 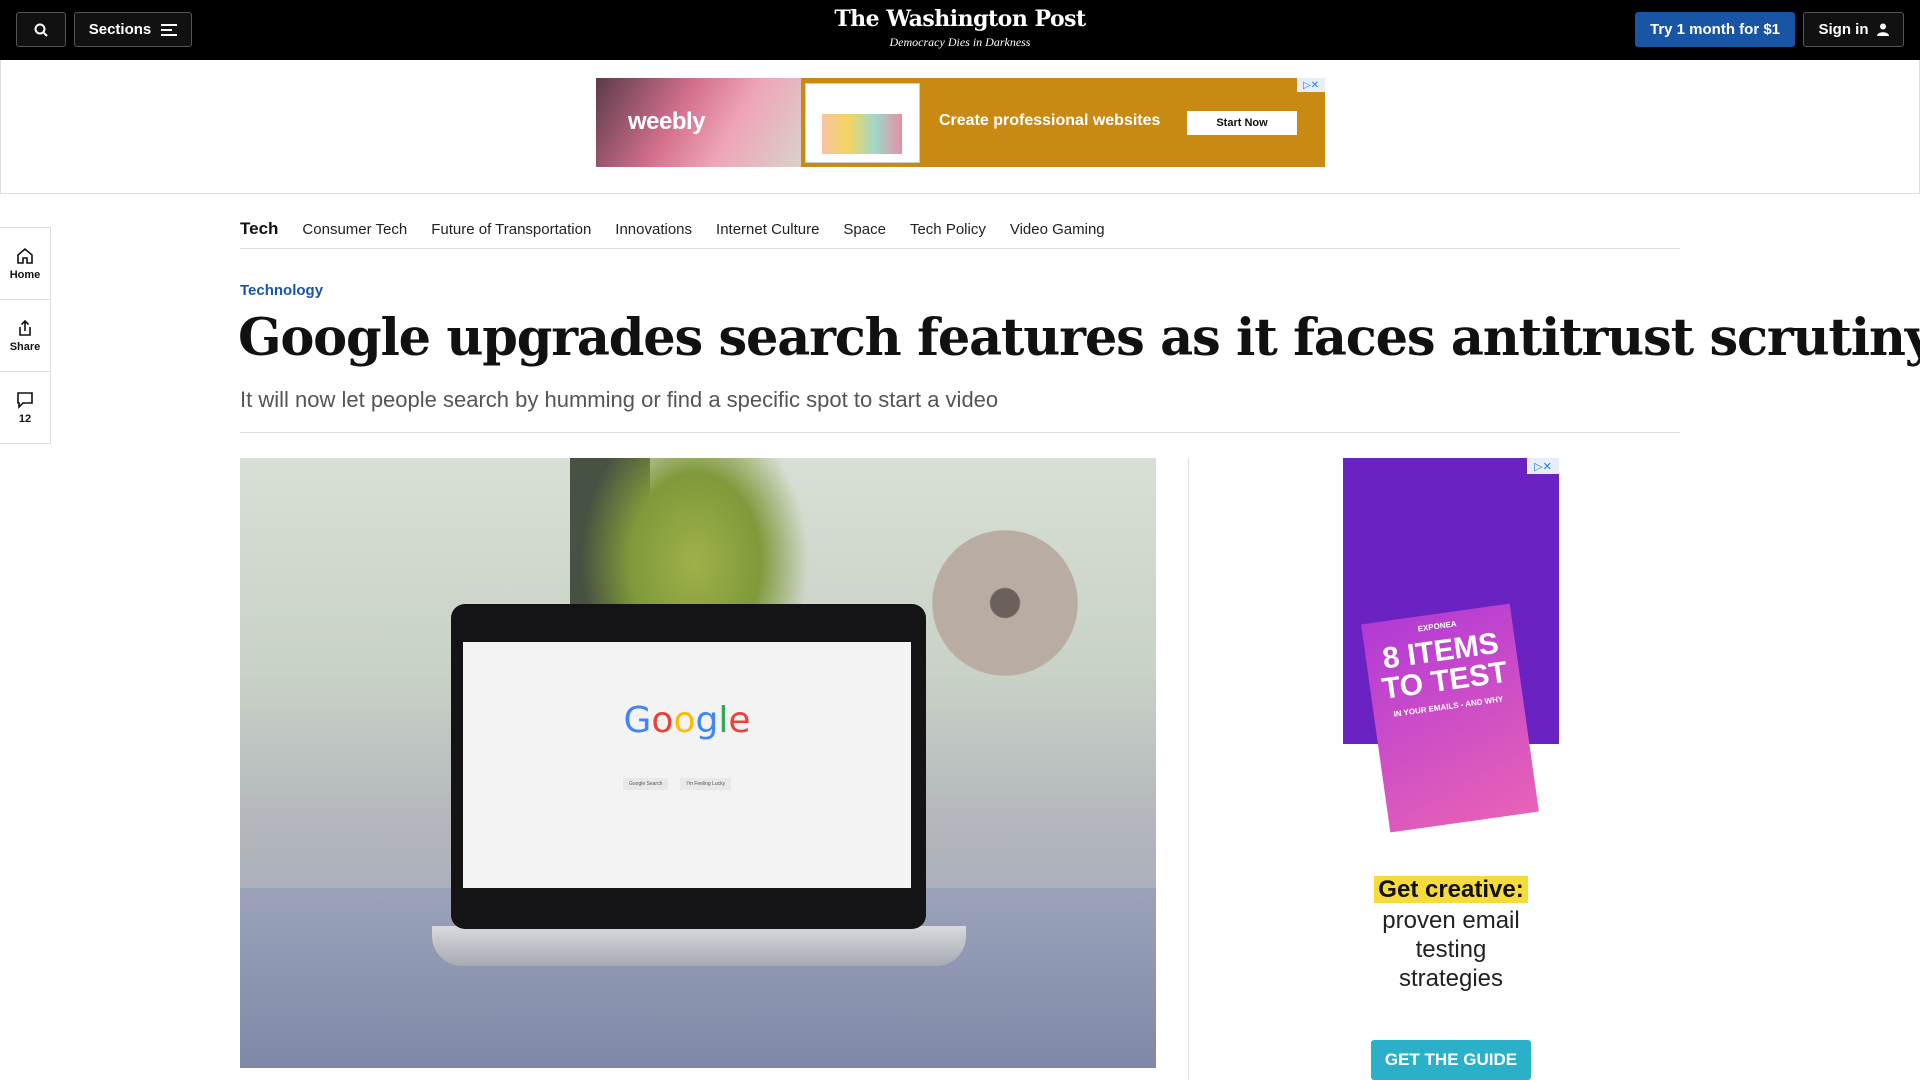 What do you see at coordinates (960, 42) in the screenshot?
I see `logo-tagline: Democracy Dies in Darkness` at bounding box center [960, 42].